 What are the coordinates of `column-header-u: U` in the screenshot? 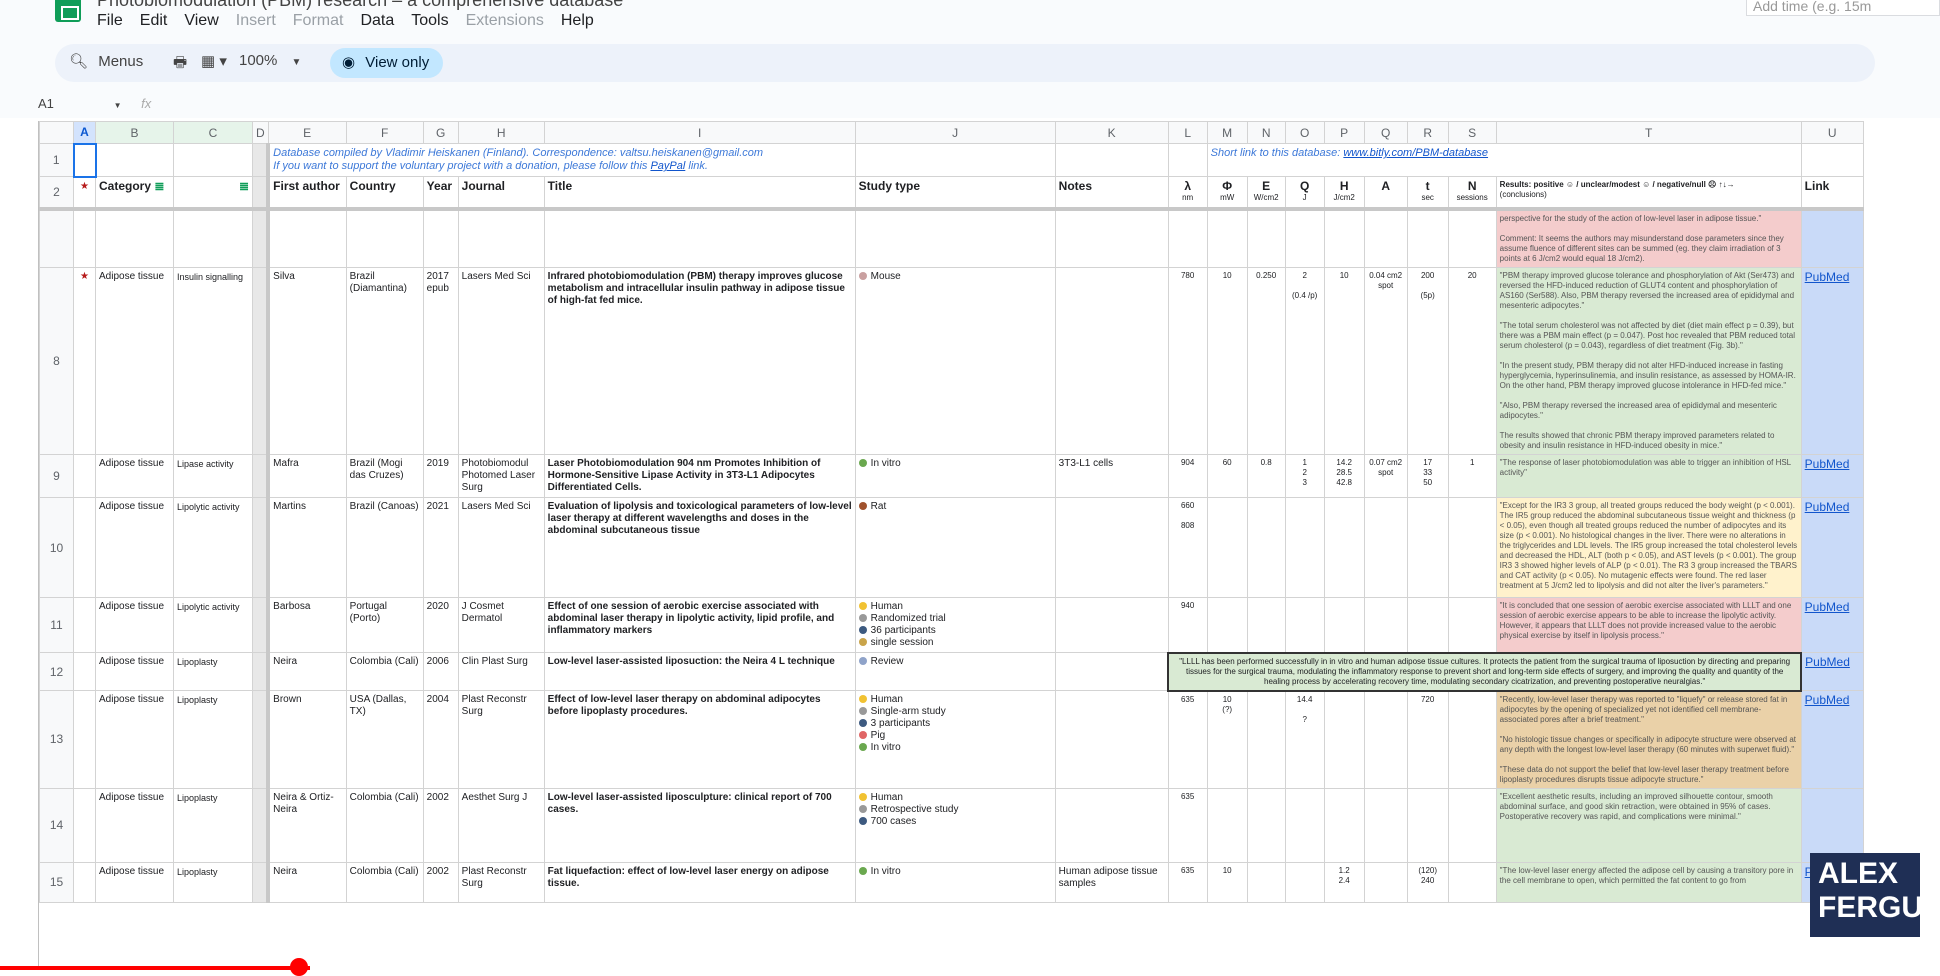 It's located at (1832, 132).